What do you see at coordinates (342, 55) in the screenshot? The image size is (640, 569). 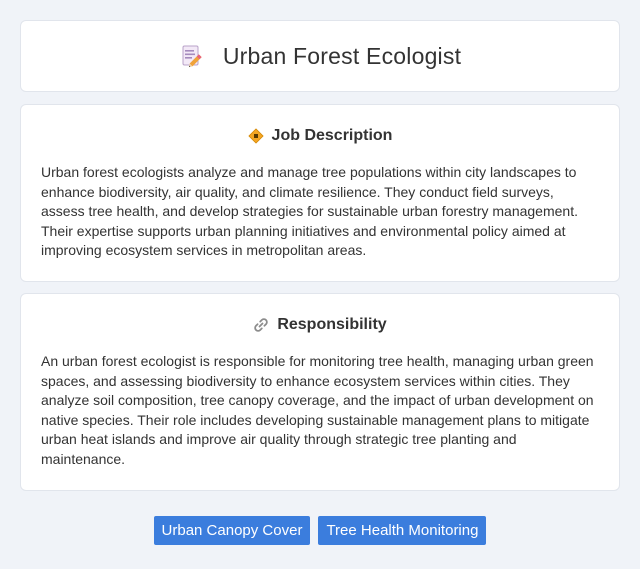 I see `page-title: Urban Forest Ecologist` at bounding box center [342, 55].